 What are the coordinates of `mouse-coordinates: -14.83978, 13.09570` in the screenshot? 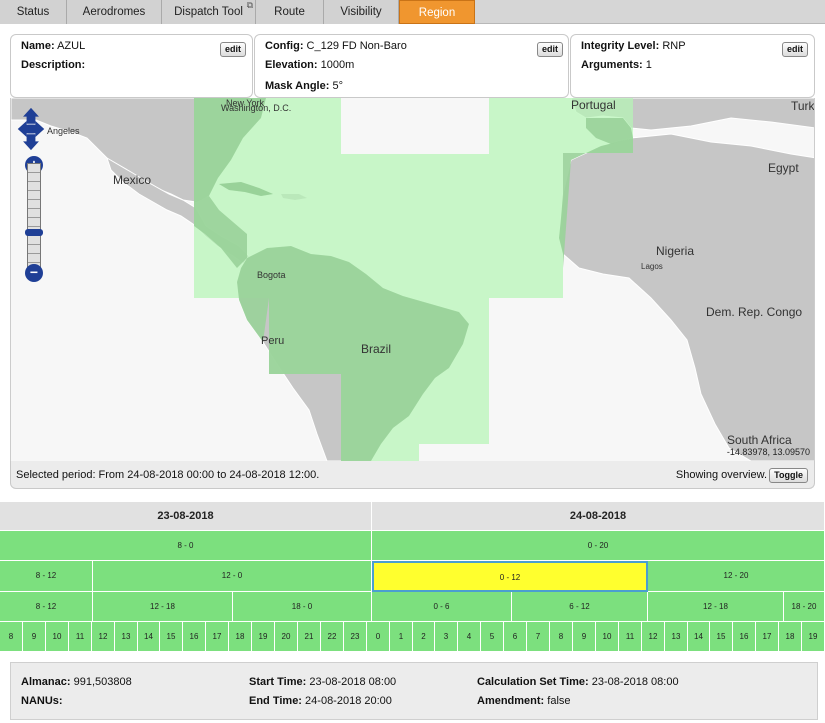 It's located at (768, 452).